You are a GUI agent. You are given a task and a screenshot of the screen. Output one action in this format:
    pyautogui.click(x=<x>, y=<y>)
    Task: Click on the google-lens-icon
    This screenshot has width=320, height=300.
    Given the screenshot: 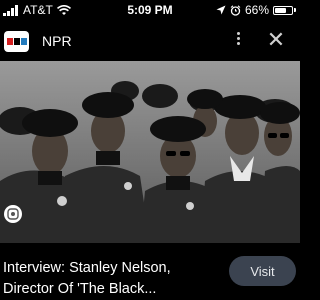 What is the action you would take?
    pyautogui.click(x=13, y=214)
    